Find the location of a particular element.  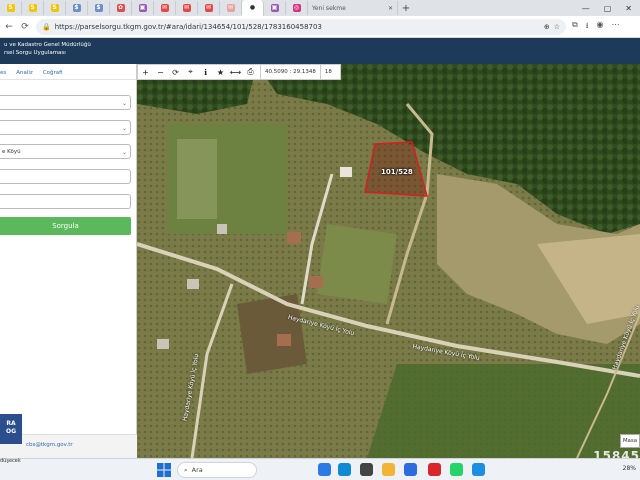

bookmark-star-icon: ☆ is located at coordinates (557, 27).